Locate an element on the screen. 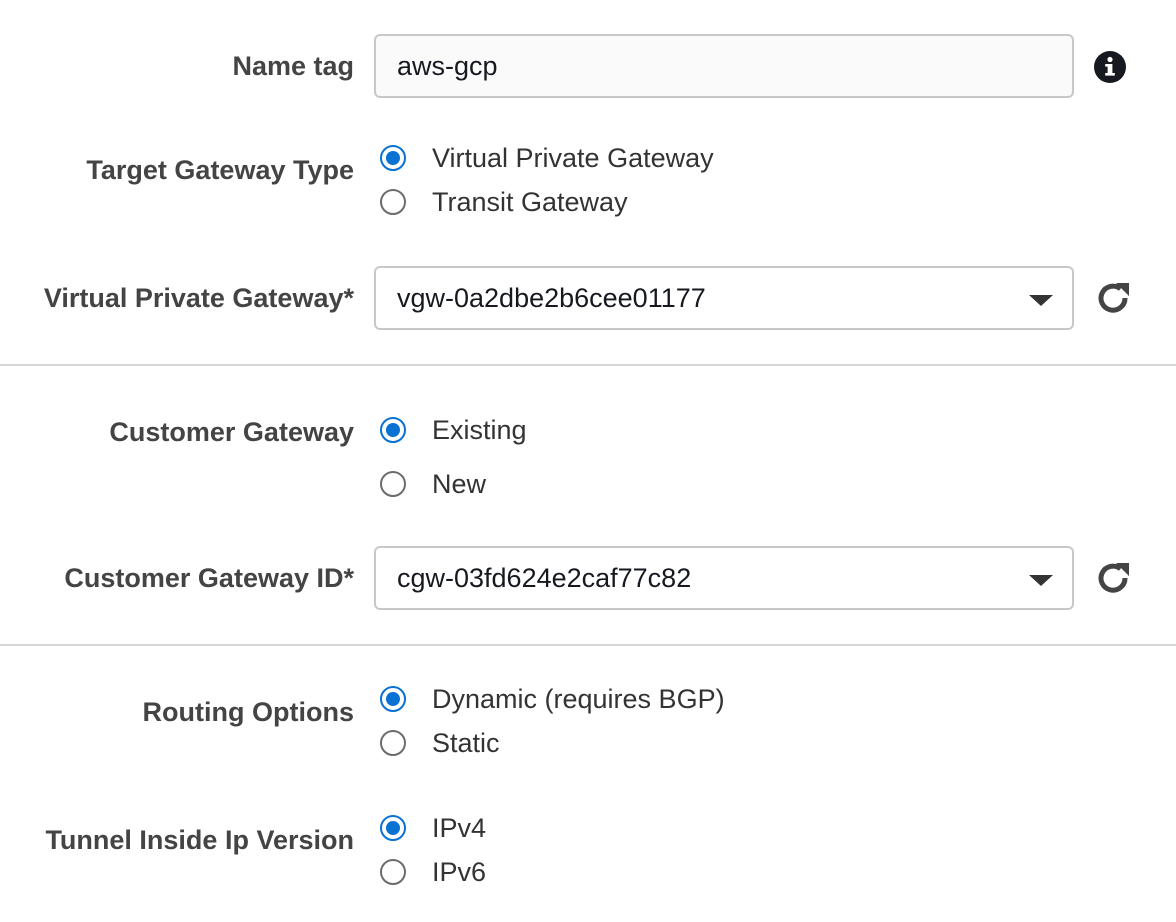  routing-options-label: Routing Options is located at coordinates (248, 712).